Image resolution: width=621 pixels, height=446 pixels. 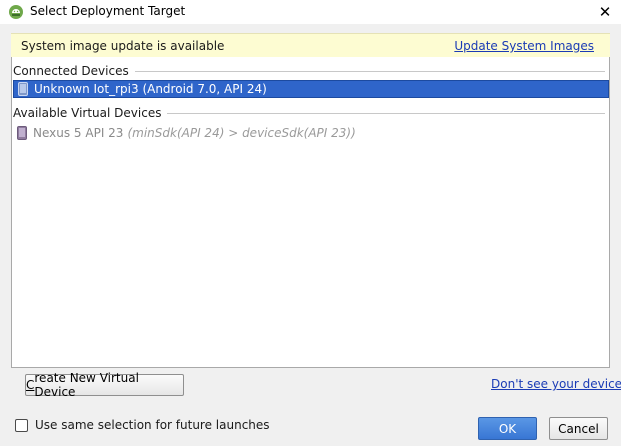 I want to click on section-connected-devices: Connected Devices, so click(x=310, y=71).